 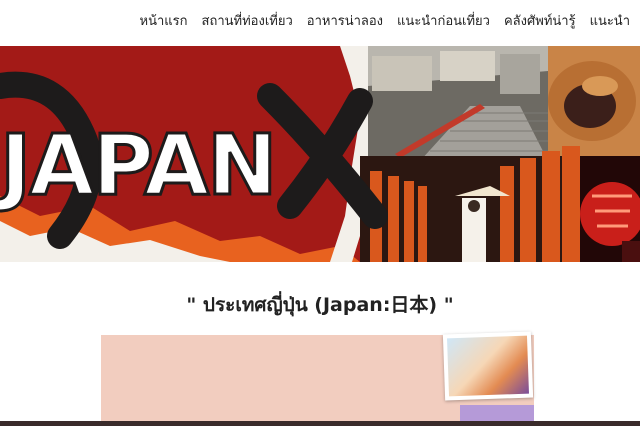 What do you see at coordinates (458, 103) in the screenshot?
I see `street-photo` at bounding box center [458, 103].